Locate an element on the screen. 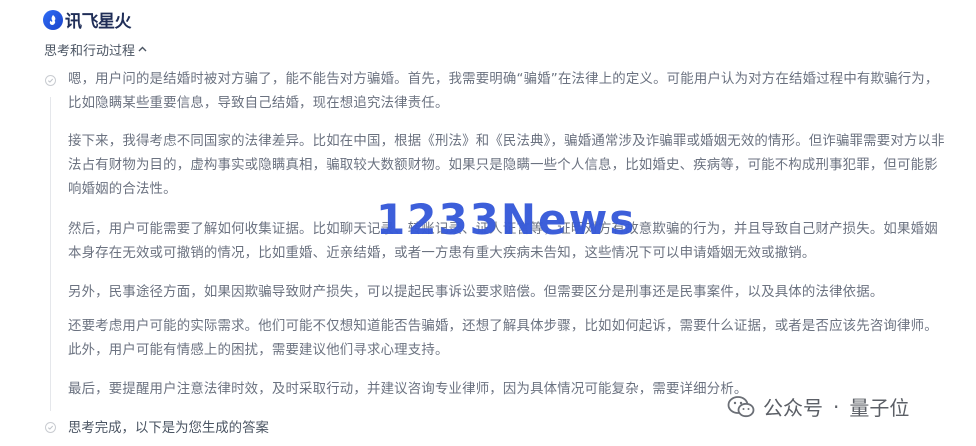  brand-name: 讯飞星火 is located at coordinates (98, 22).